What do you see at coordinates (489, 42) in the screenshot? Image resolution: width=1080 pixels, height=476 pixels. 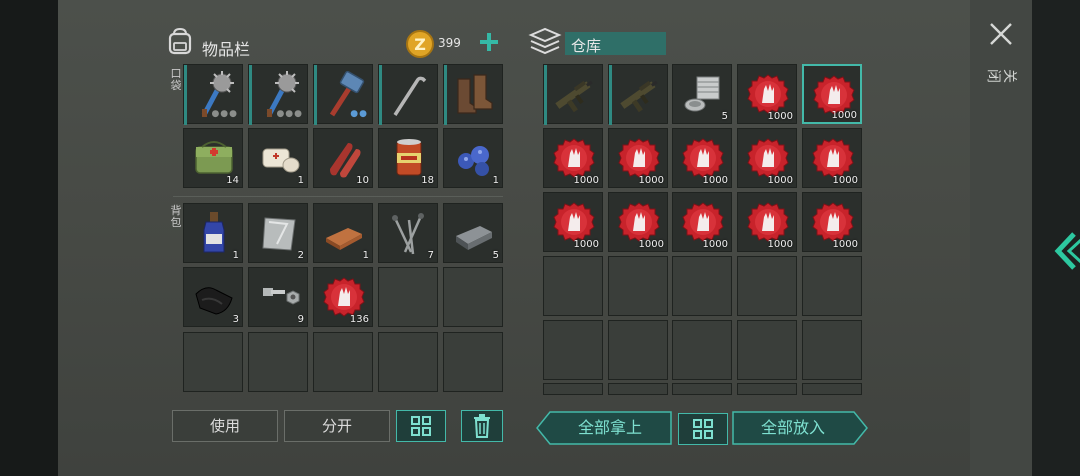 I see `add-coins-button` at bounding box center [489, 42].